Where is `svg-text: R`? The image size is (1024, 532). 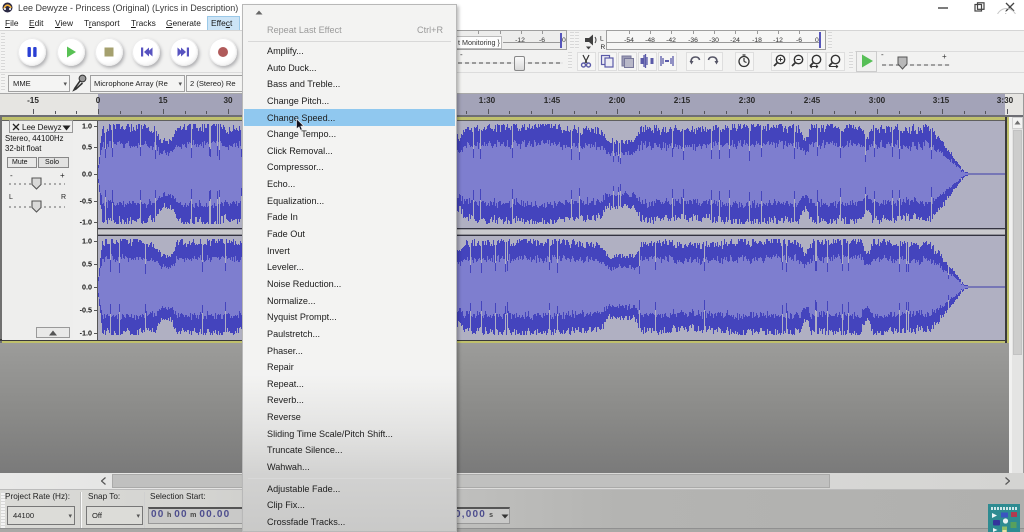
svg-text: R is located at coordinates (603, 47).